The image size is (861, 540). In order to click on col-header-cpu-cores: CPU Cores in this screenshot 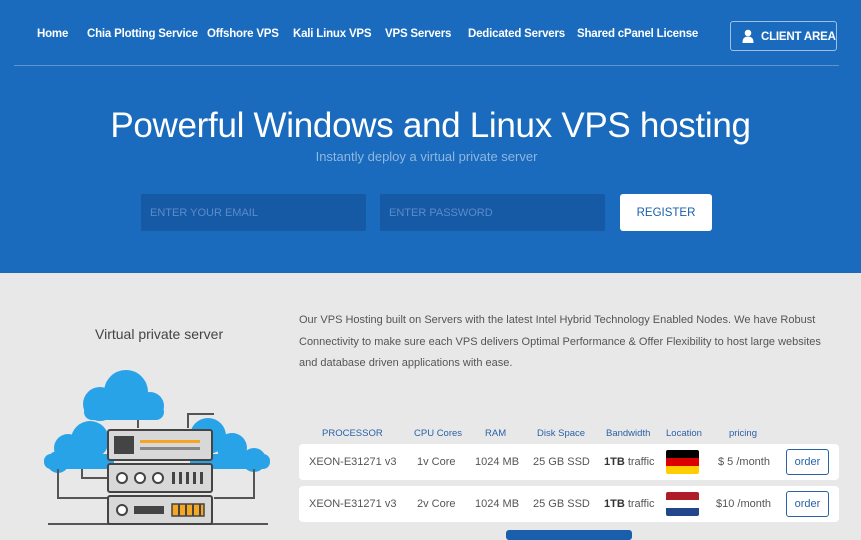, I will do `click(438, 433)`.